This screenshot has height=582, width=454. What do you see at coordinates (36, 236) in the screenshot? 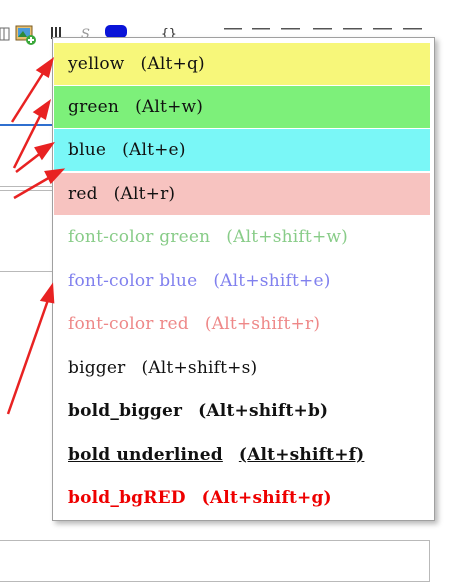
I see `annotation-arrows` at bounding box center [36, 236].